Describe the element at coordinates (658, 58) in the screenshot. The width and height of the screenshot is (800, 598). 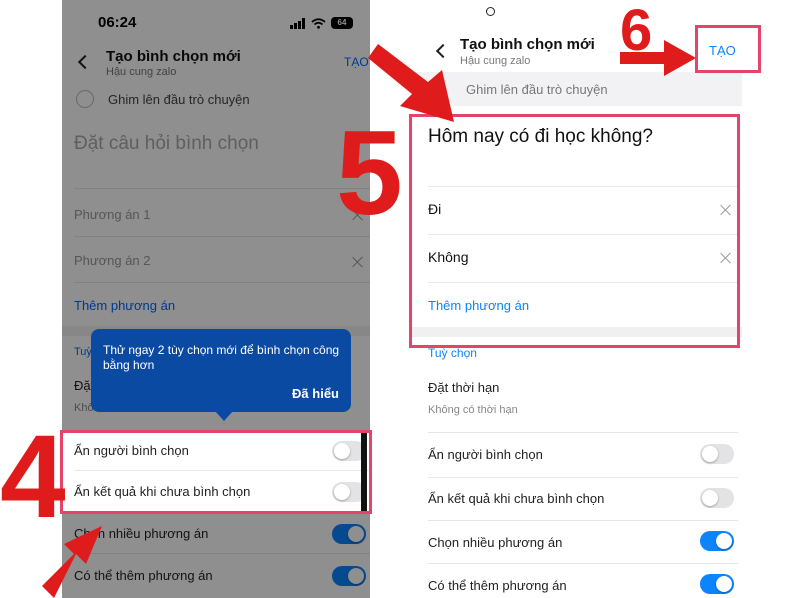
I see `arrow-step-6-icon` at that location.